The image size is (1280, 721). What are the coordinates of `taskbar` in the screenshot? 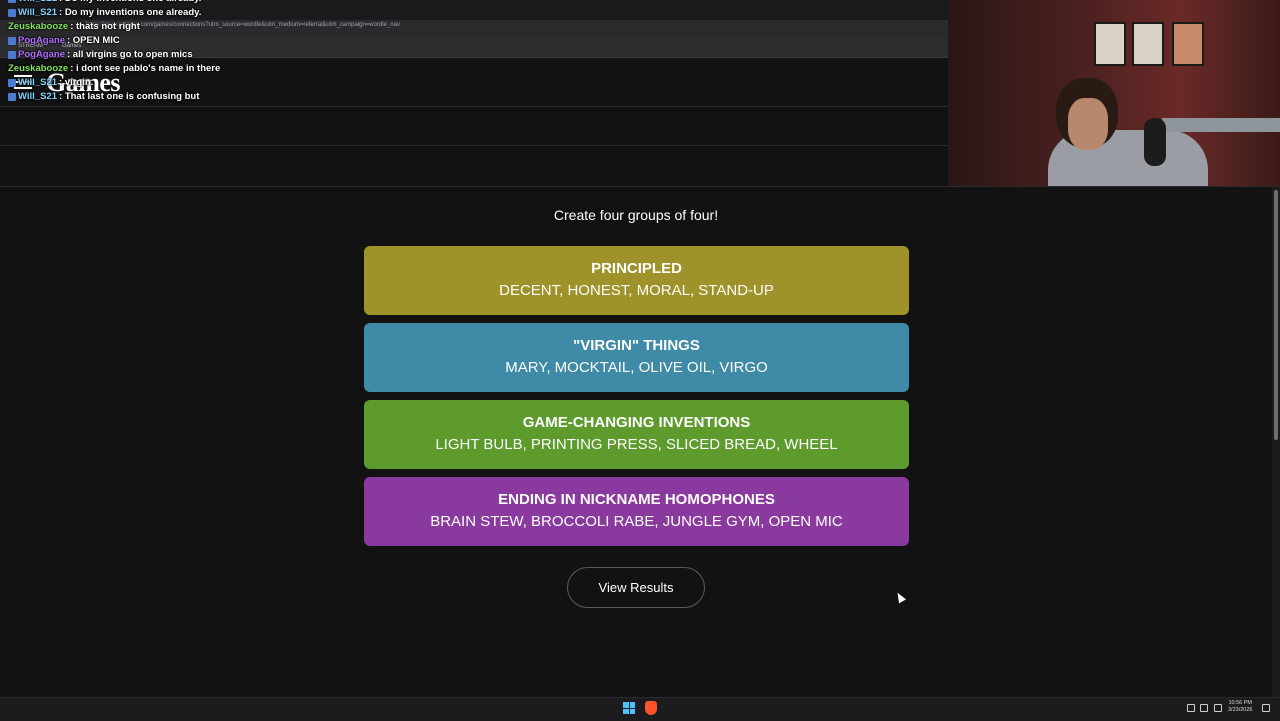 It's located at (640, 709).